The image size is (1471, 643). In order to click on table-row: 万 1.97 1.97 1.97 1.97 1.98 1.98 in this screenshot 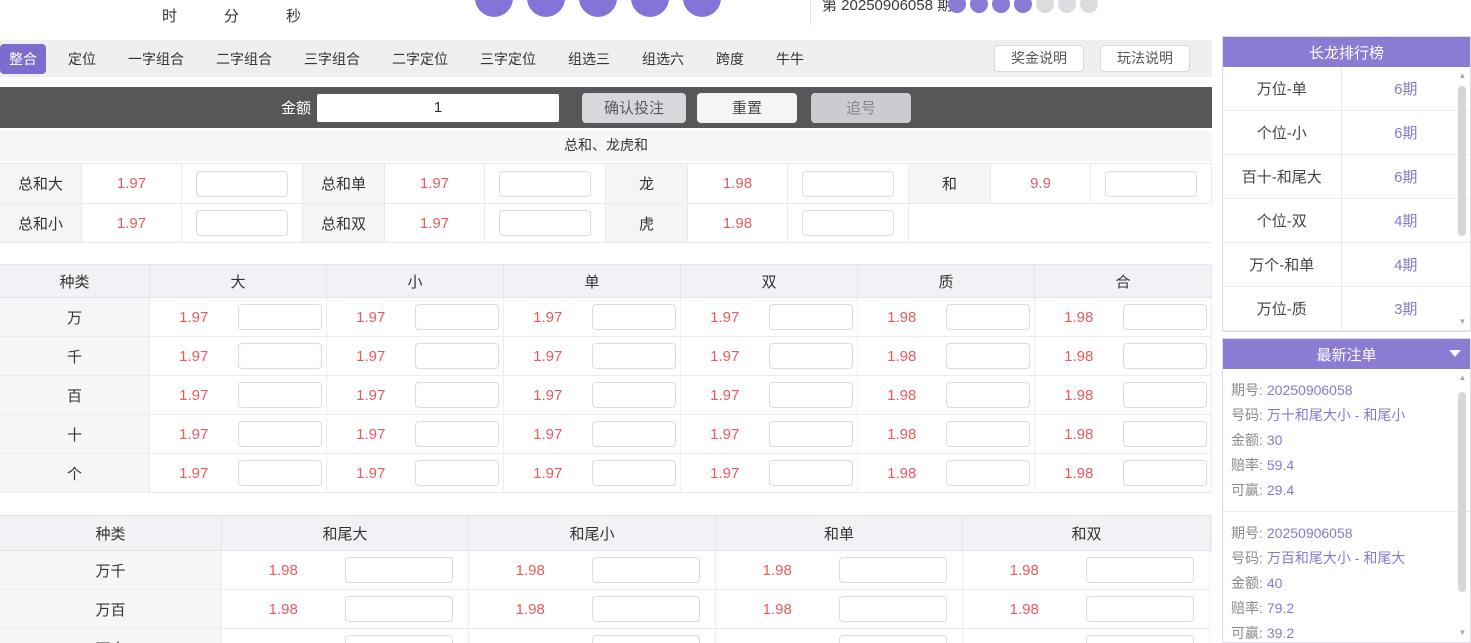, I will do `click(606, 317)`.